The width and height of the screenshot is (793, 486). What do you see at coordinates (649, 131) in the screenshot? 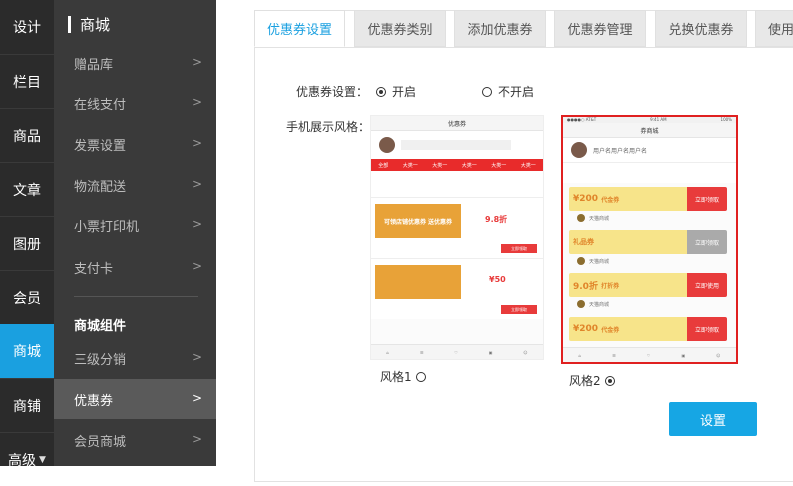
I see `preview-header-title: 券商城` at bounding box center [649, 131].